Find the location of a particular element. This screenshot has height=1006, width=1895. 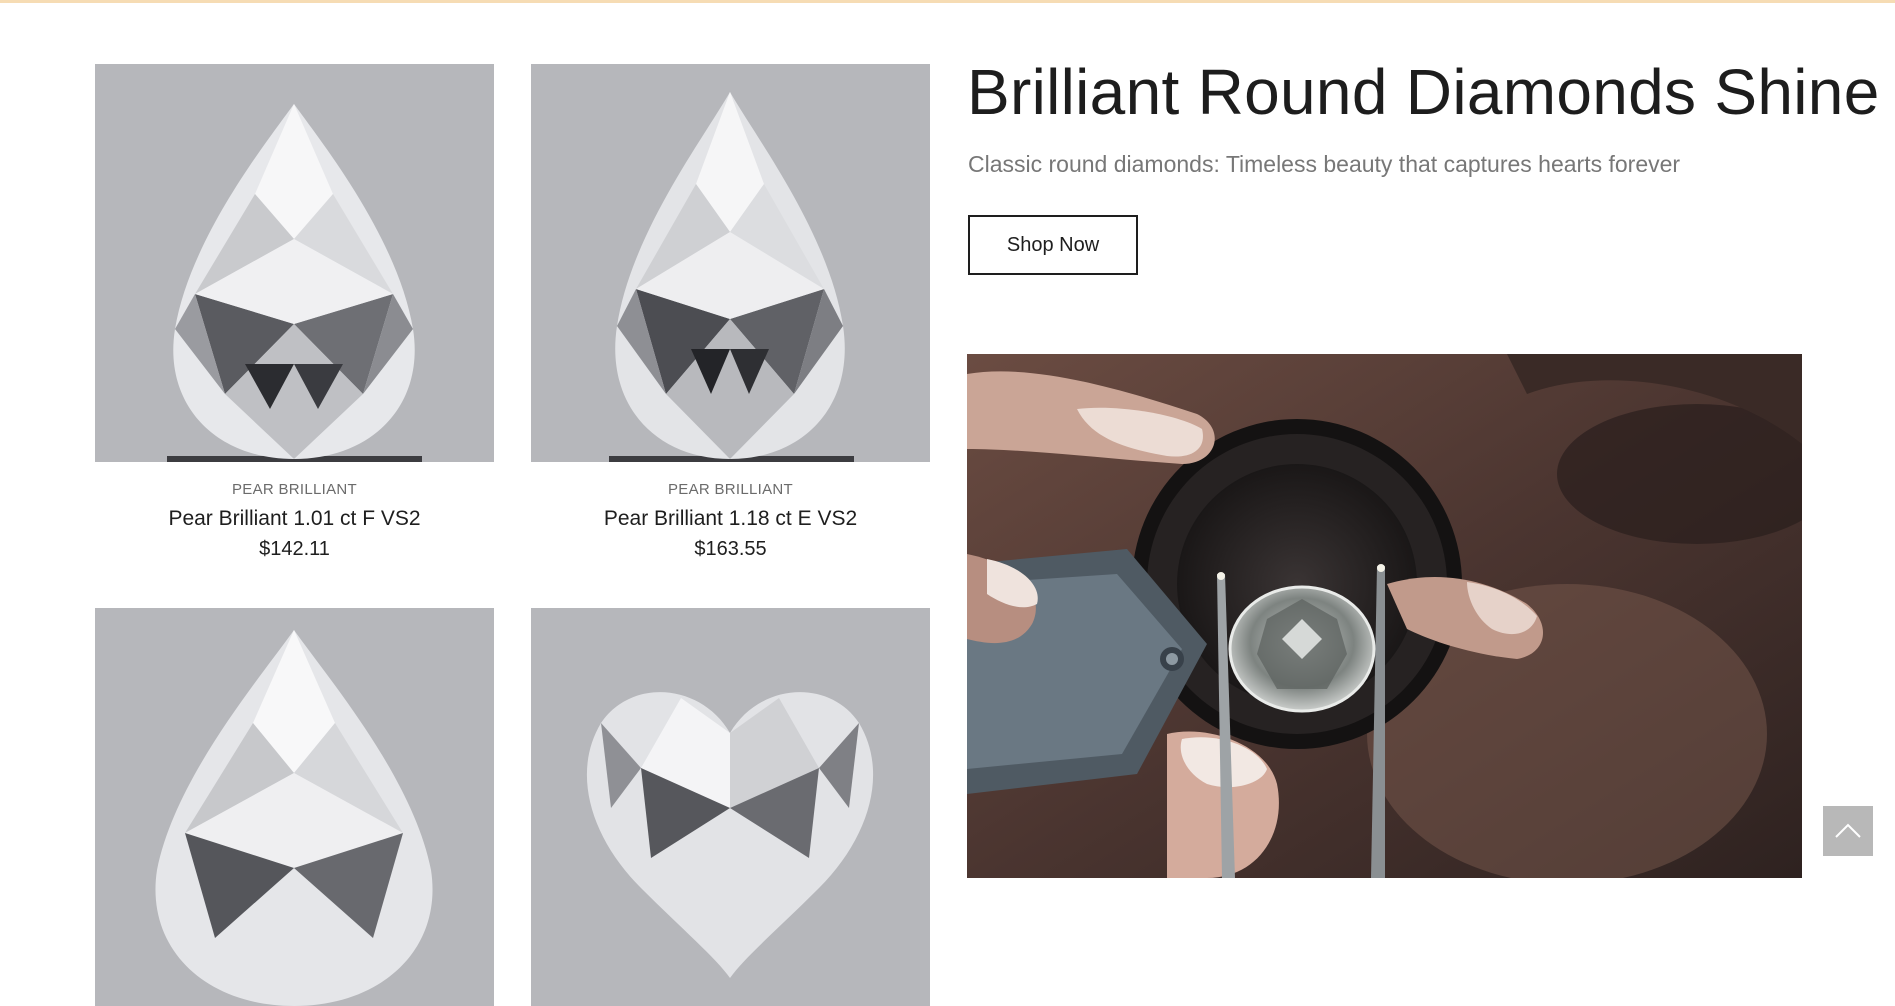

hero-title: Brilliant Round Diamonds Shine is located at coordinates (1423, 92).